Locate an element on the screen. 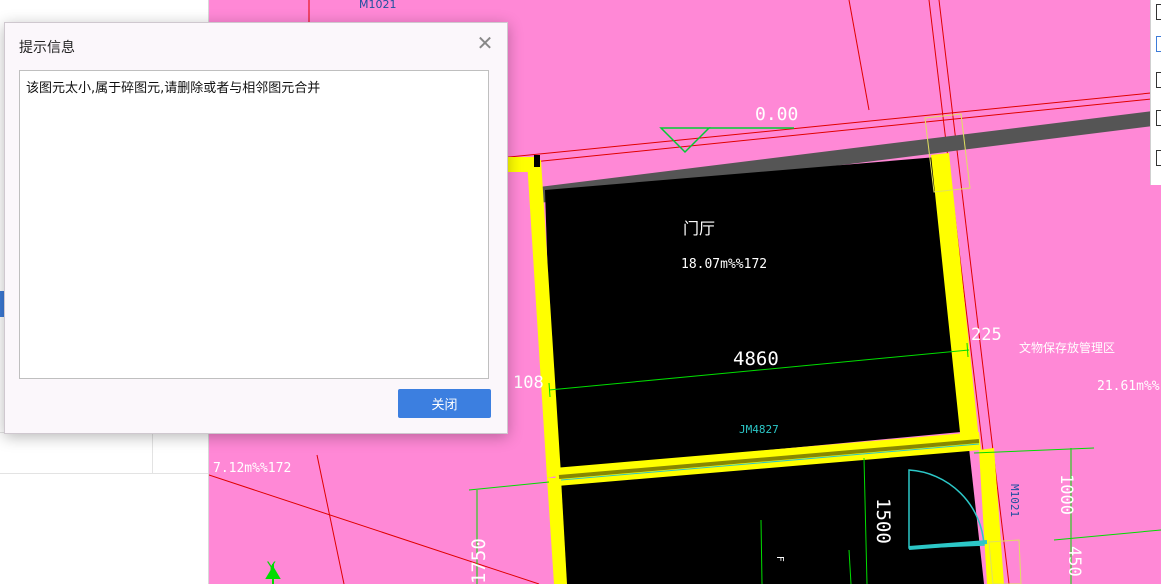 This screenshot has width=1161, height=584. room-name-label: 门厅 is located at coordinates (699, 228).